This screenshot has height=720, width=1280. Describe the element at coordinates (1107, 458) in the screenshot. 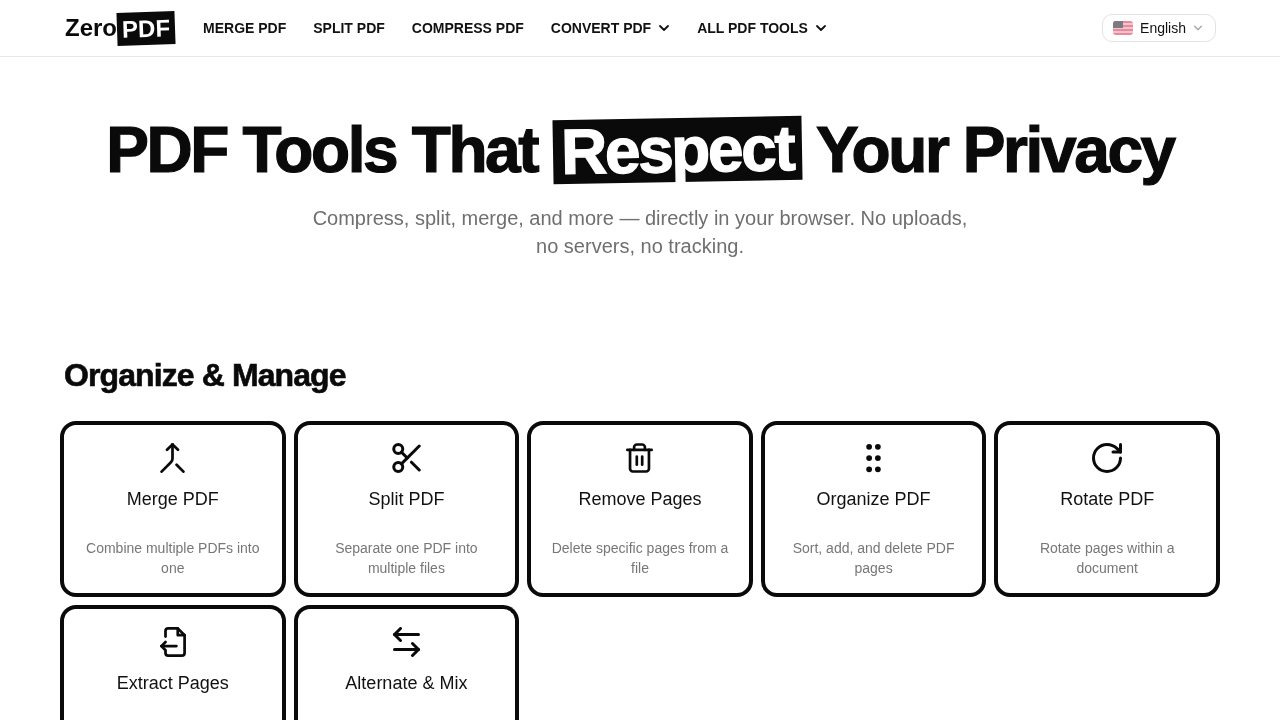

I see `circular-arrow-icon` at that location.